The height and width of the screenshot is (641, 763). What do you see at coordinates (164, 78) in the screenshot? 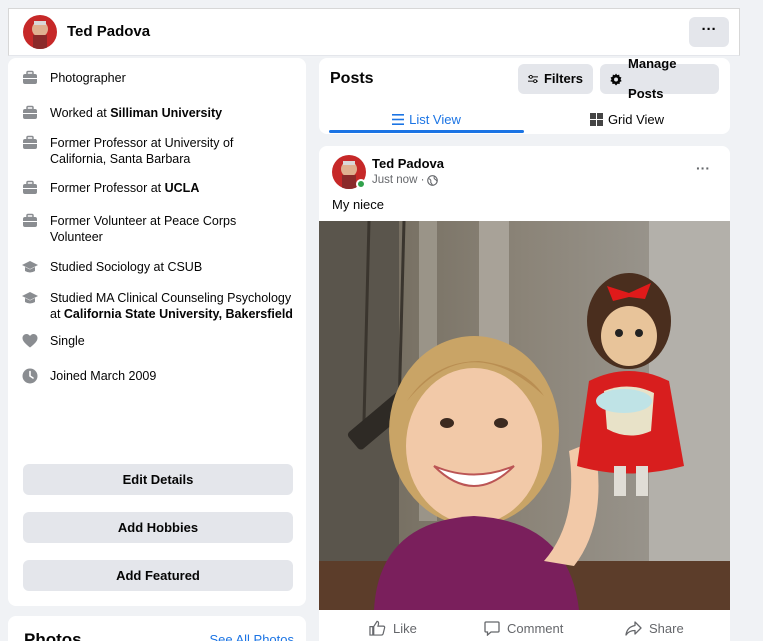
I see `intro-item-work: Photographer` at bounding box center [164, 78].